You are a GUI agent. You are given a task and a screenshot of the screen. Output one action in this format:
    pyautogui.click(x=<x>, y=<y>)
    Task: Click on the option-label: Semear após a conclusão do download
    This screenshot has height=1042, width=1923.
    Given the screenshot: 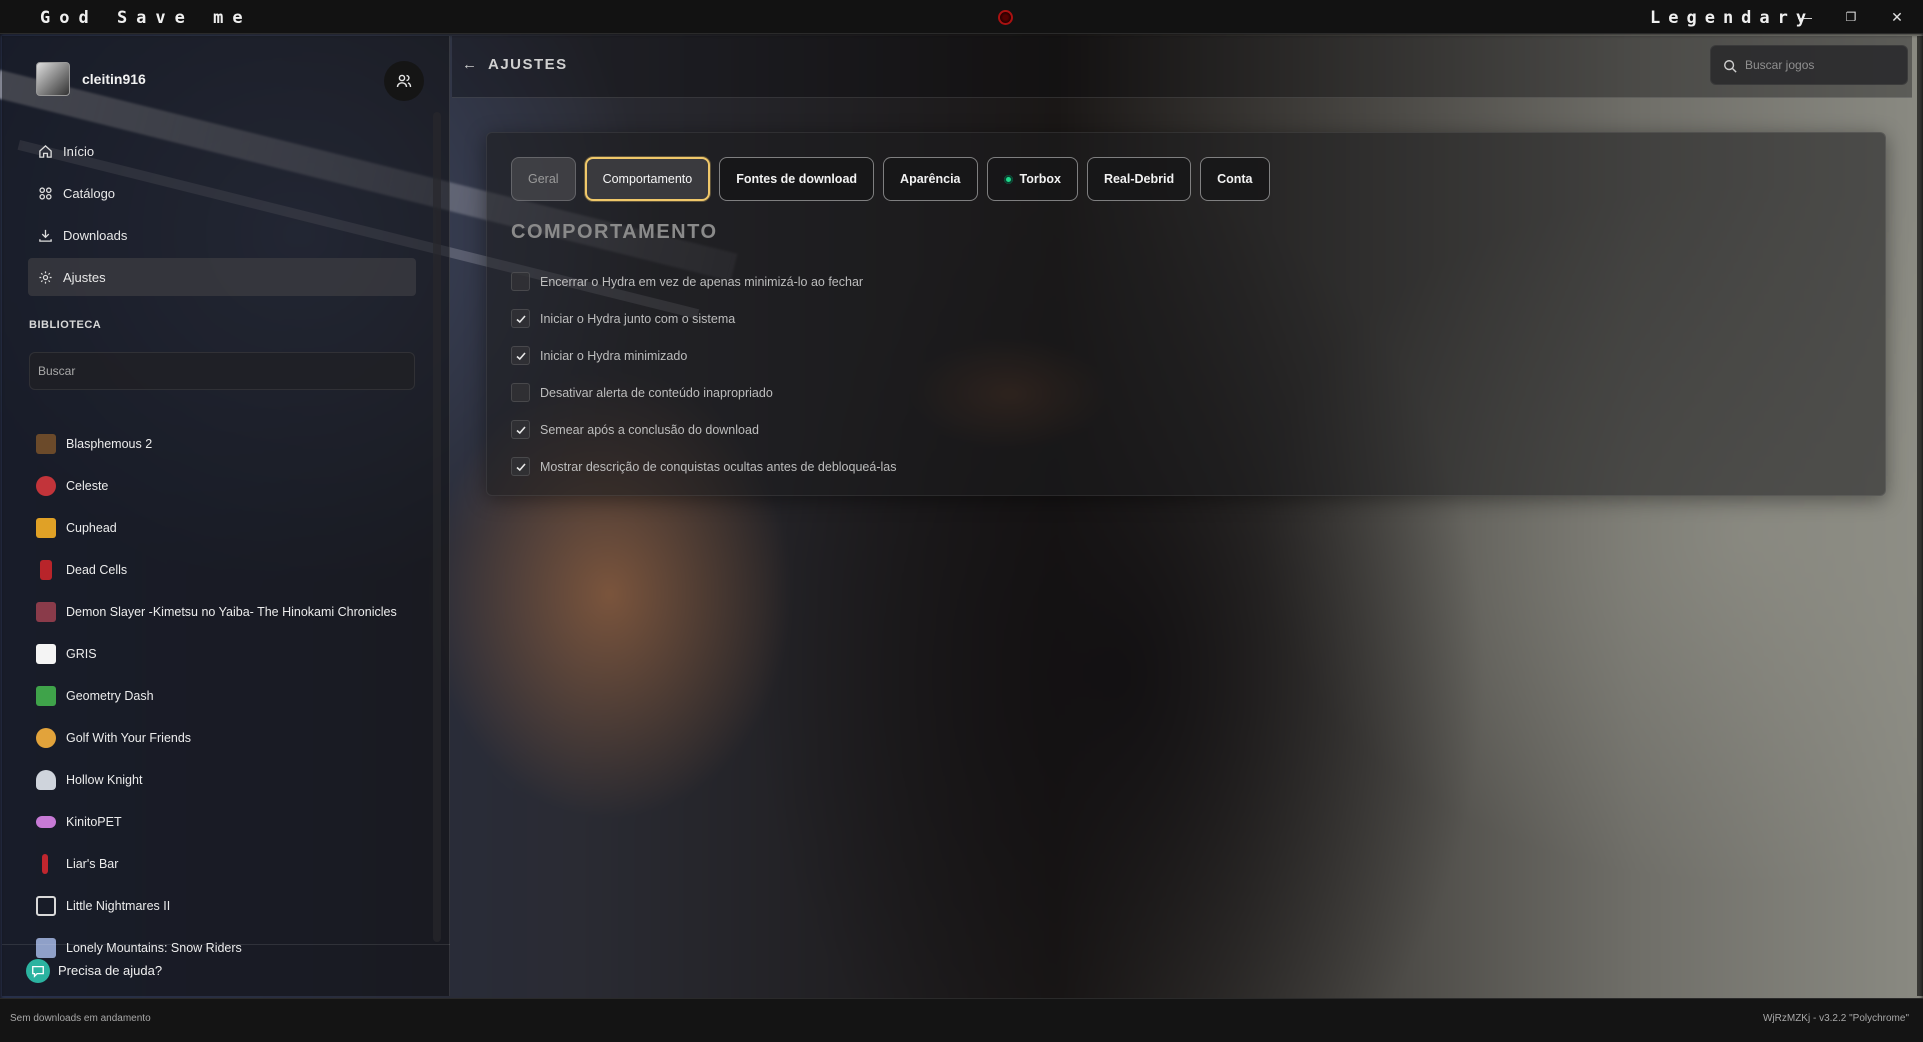 What is the action you would take?
    pyautogui.click(x=649, y=429)
    